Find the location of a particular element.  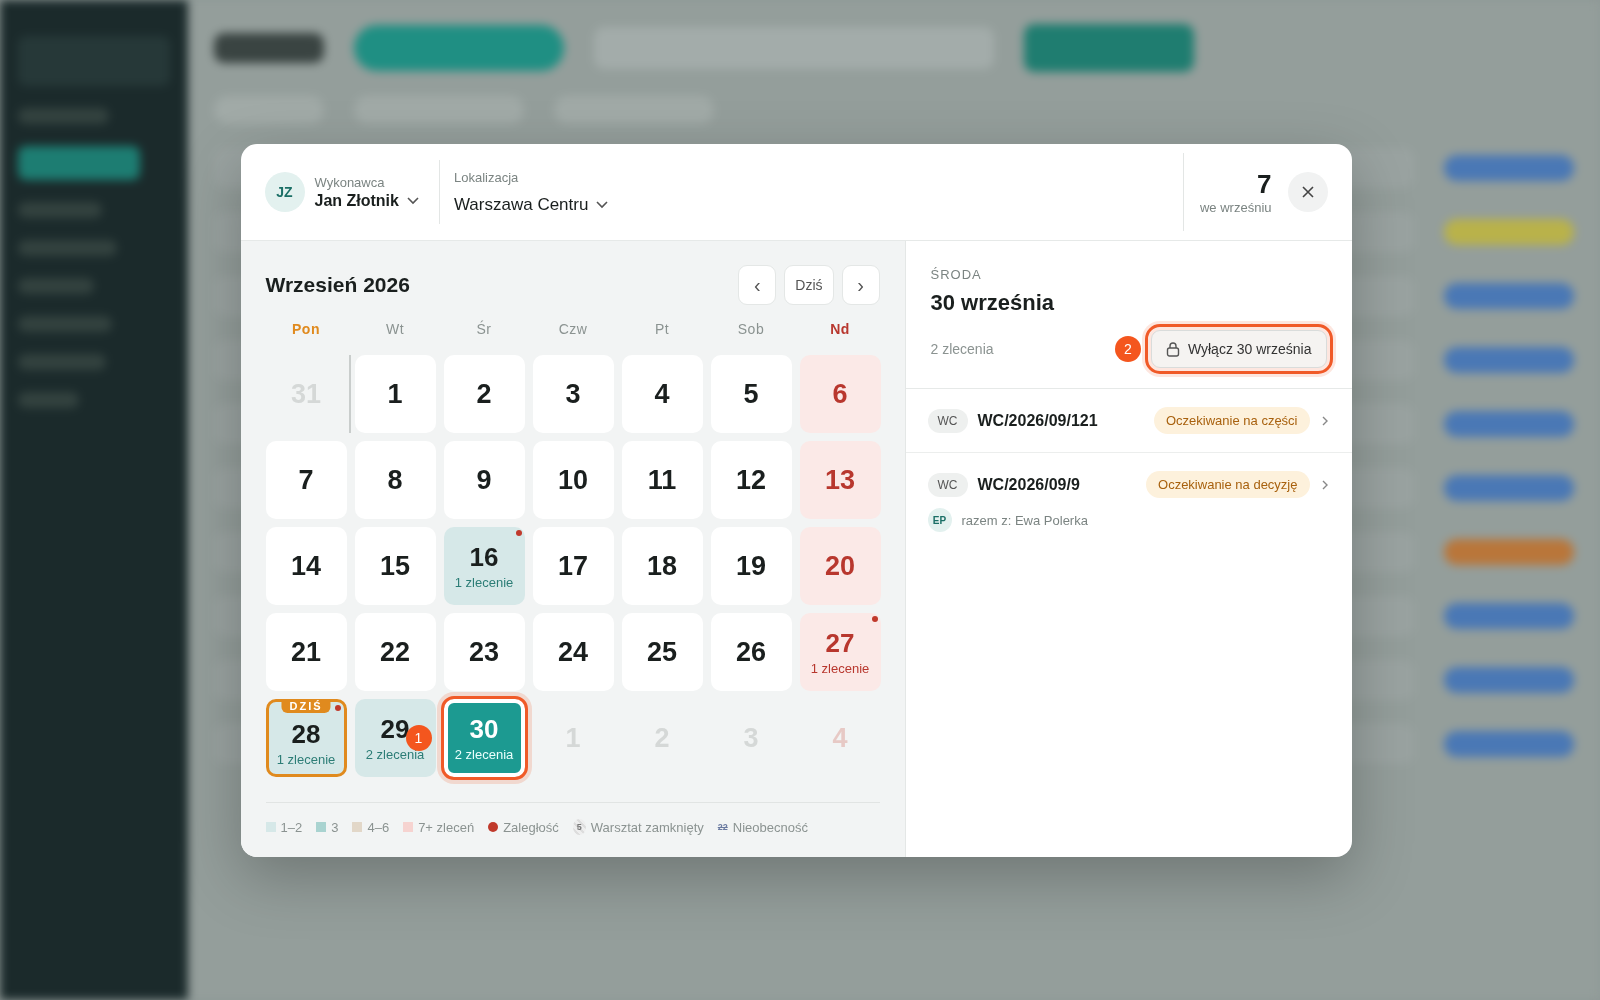

calendar-day: 20 is located at coordinates (840, 566).